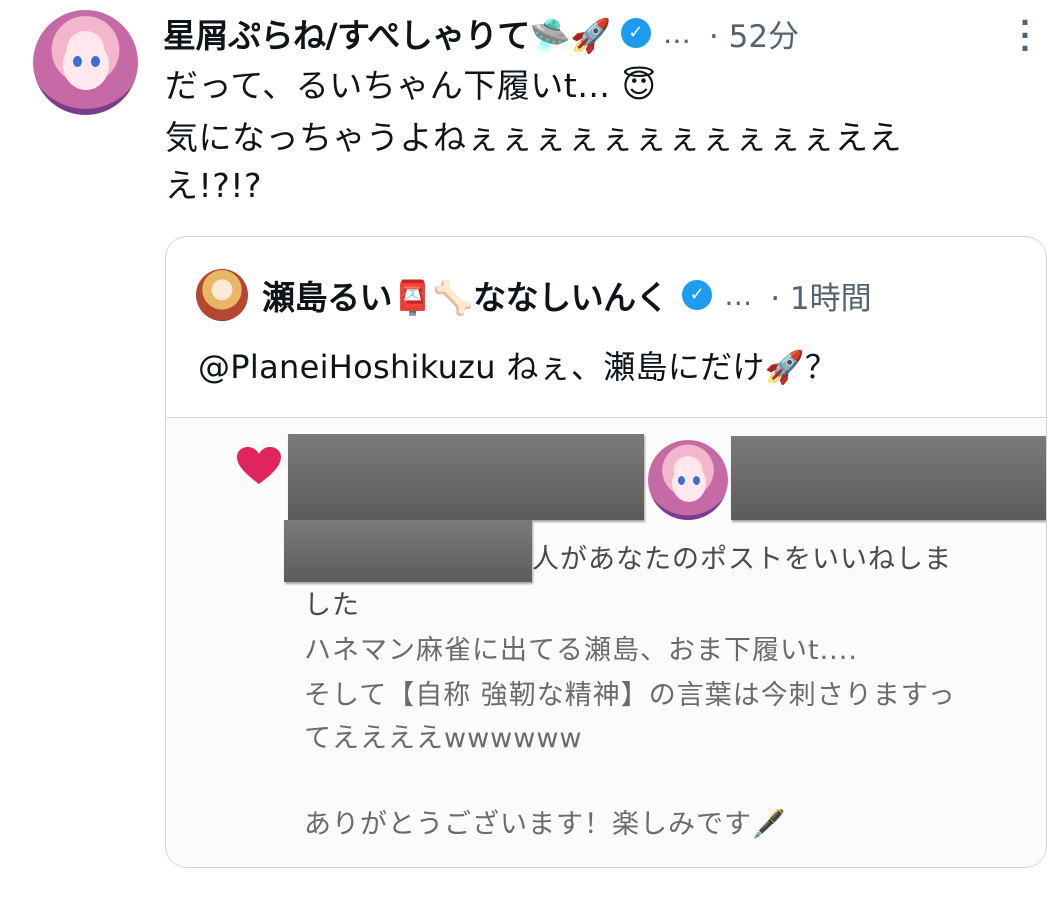  I want to click on tweet-header: 星屑ぷらね/すぺしゃりて🛸🚀 ✓ … · 52分, so click(603, 33).